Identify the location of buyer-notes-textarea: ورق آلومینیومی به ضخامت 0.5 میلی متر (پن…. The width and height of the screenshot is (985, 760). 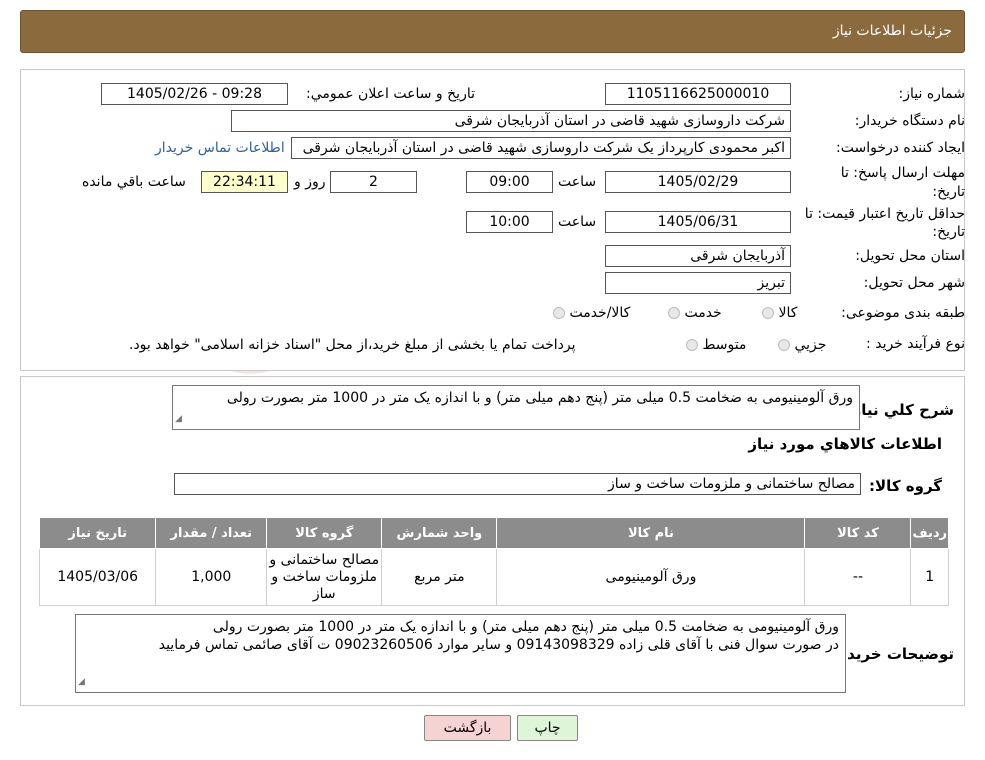
(460, 653).